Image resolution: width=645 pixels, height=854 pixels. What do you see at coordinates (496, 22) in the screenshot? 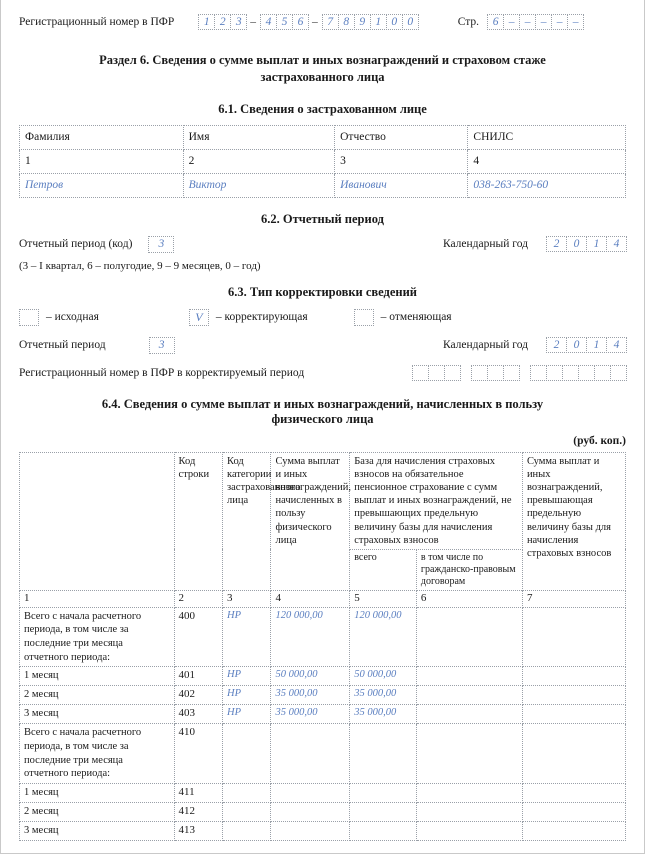
I see `page-digit: 6` at bounding box center [496, 22].